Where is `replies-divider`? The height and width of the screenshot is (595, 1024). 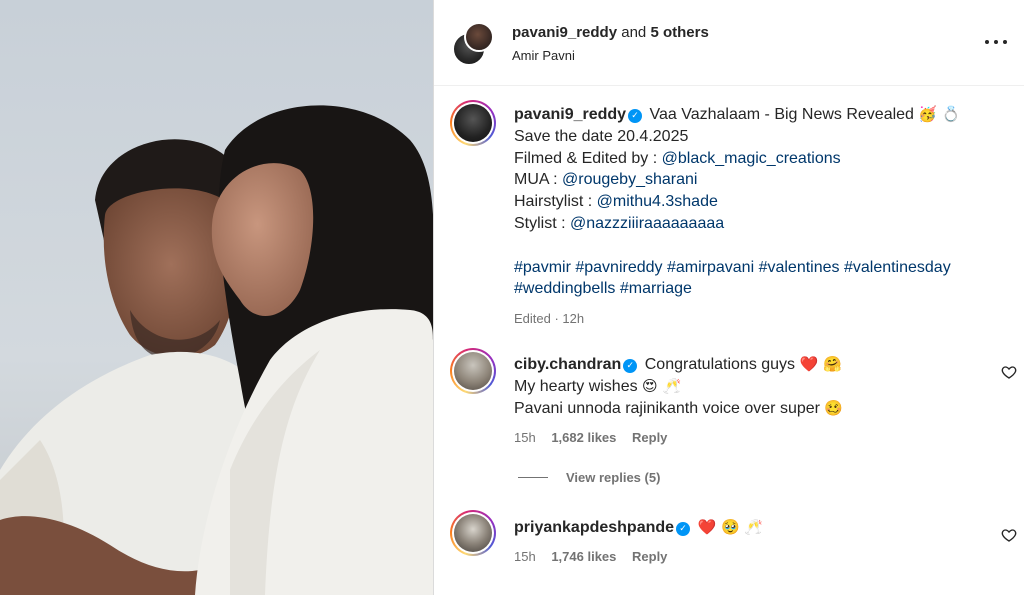 replies-divider is located at coordinates (533, 477).